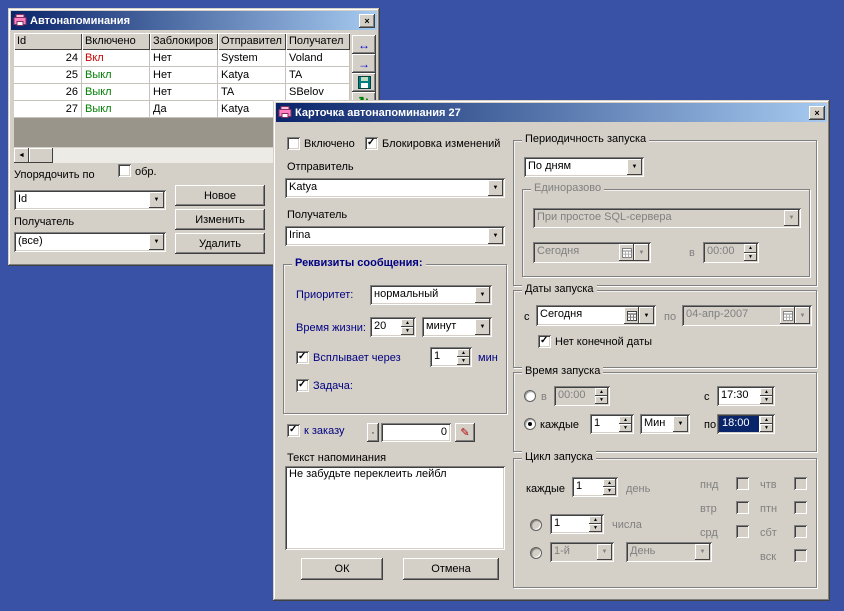 The image size is (844, 611). Describe the element at coordinates (595, 487) in the screenshot. I see `cycle-every-stepper: 1 ▲ ▼` at that location.